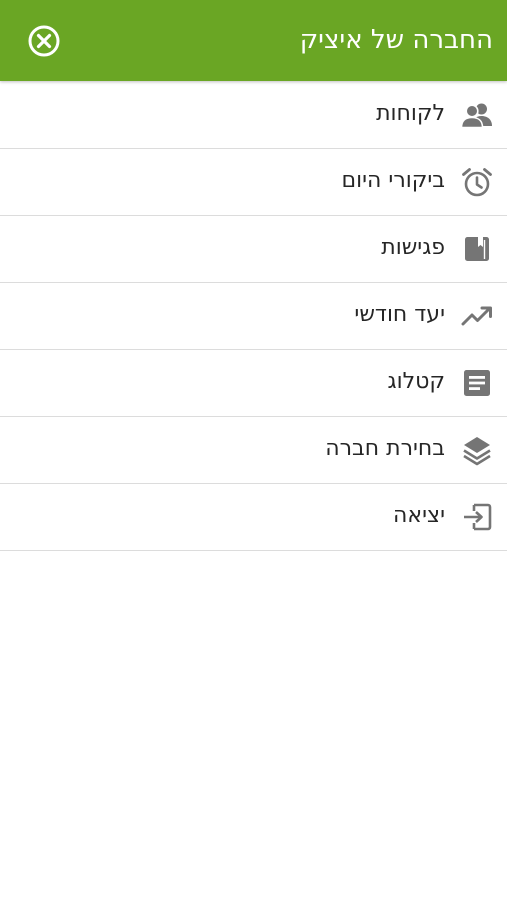 The width and height of the screenshot is (507, 900). Describe the element at coordinates (253, 182) in the screenshot. I see `menu-item-todays-visits: ביקורי היום` at that location.